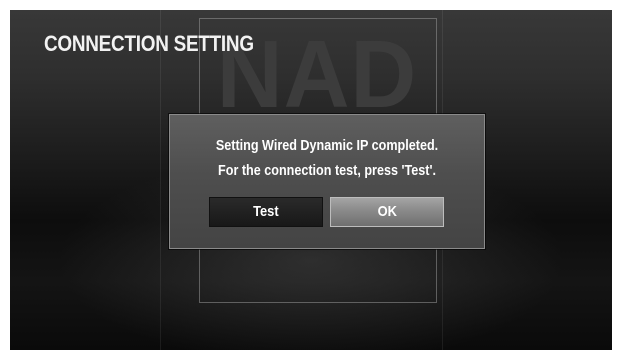 The image size is (619, 356). I want to click on page-title: CONNECTION SETTING, so click(149, 43).